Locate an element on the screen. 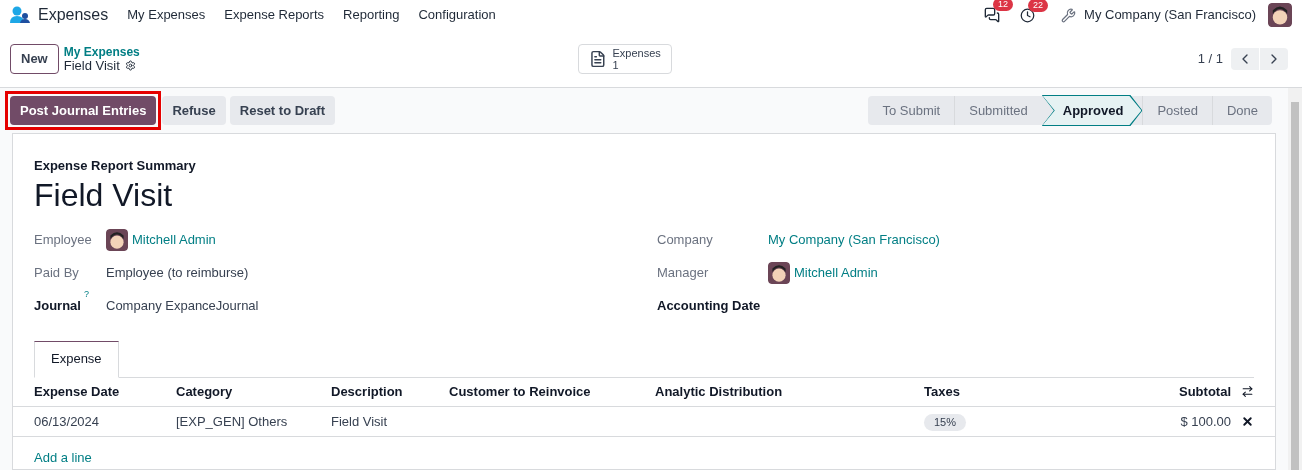  table-cell-text: 06/13/2024 is located at coordinates (67, 421).